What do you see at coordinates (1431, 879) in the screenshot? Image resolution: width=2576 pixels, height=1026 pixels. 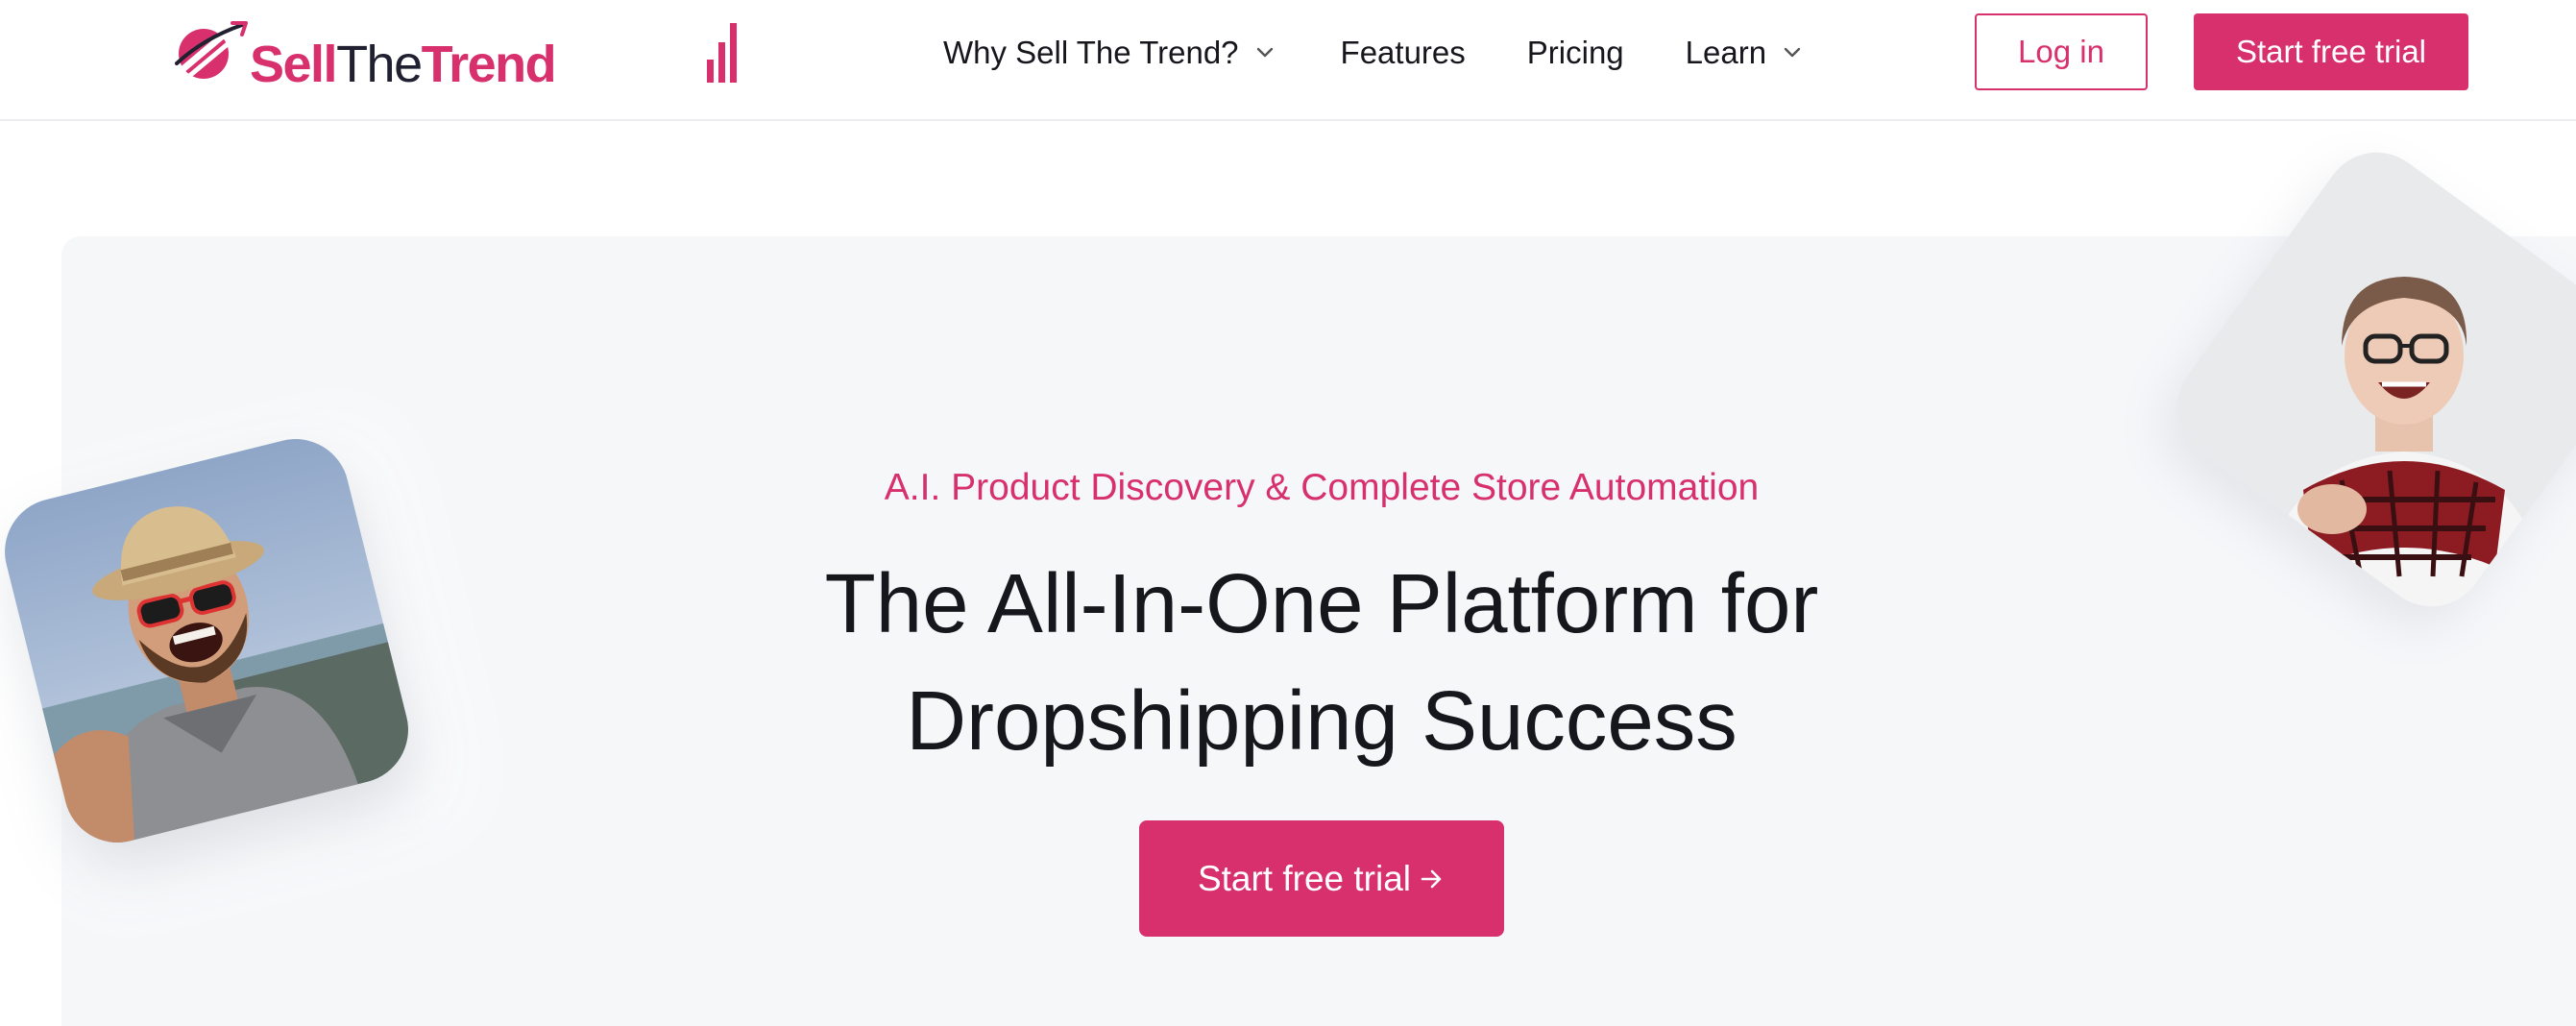 I see `arrow-right-icon` at bounding box center [1431, 879].